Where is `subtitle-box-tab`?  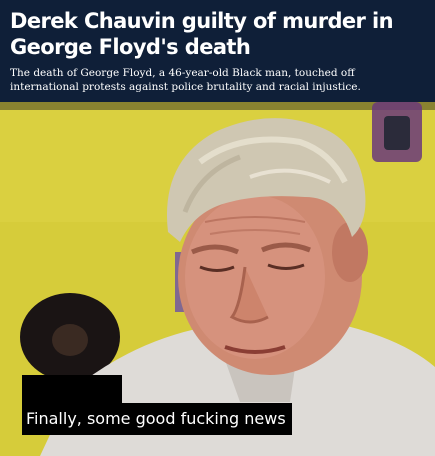 subtitle-box-tab is located at coordinates (72, 390).